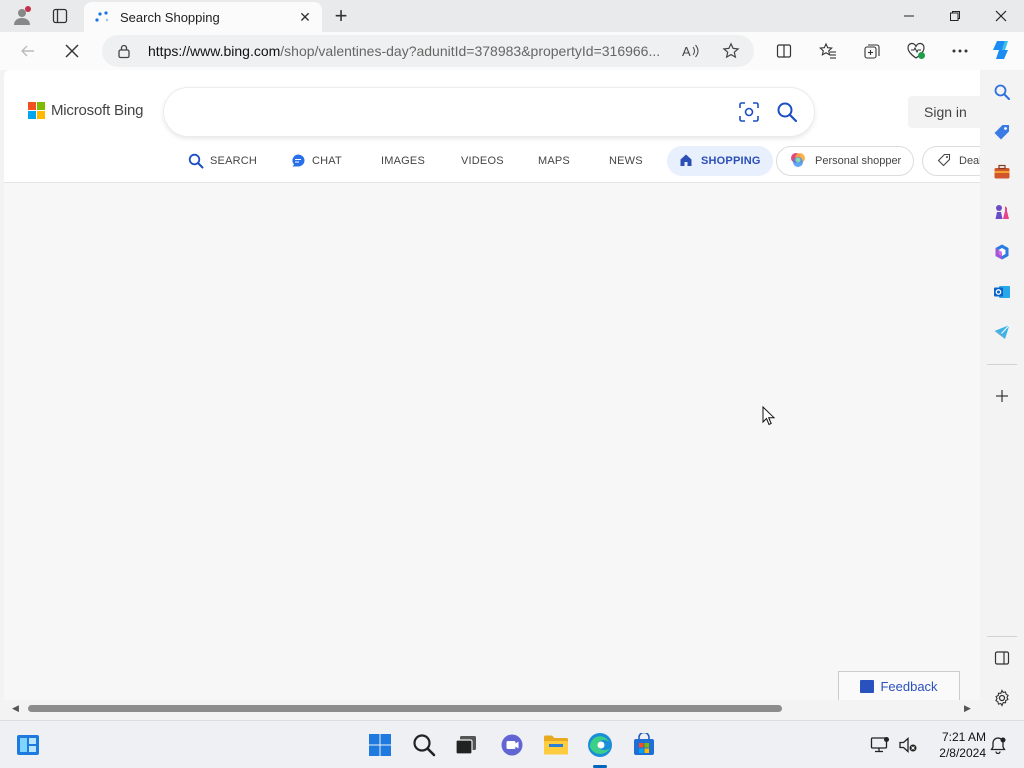 The image size is (1024, 768). Describe the element at coordinates (899, 686) in the screenshot. I see `feedback-button: Feedback` at that location.